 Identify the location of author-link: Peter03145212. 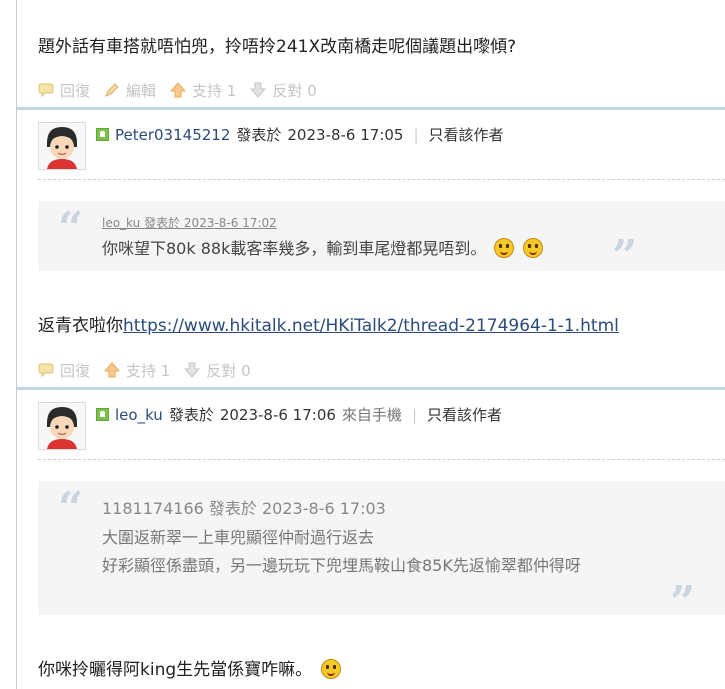
(172, 135).